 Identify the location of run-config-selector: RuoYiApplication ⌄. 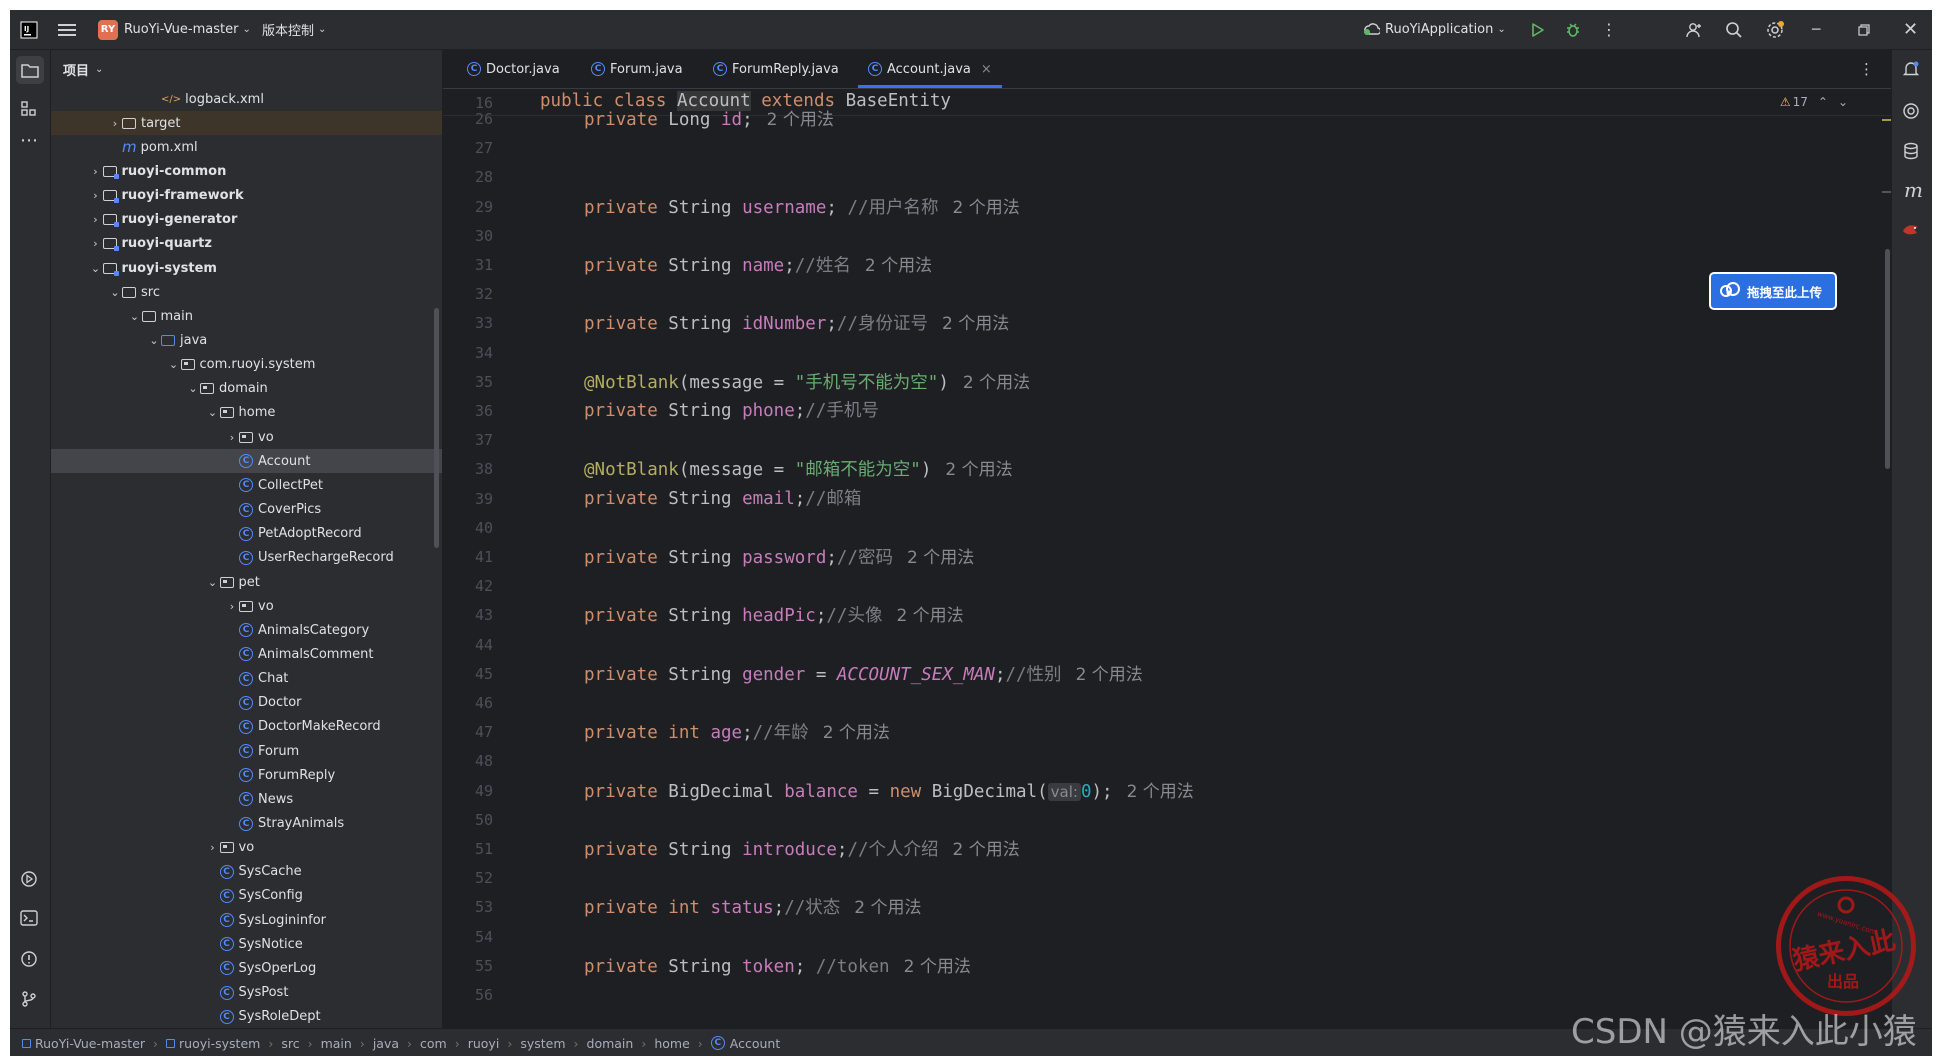
(1434, 29).